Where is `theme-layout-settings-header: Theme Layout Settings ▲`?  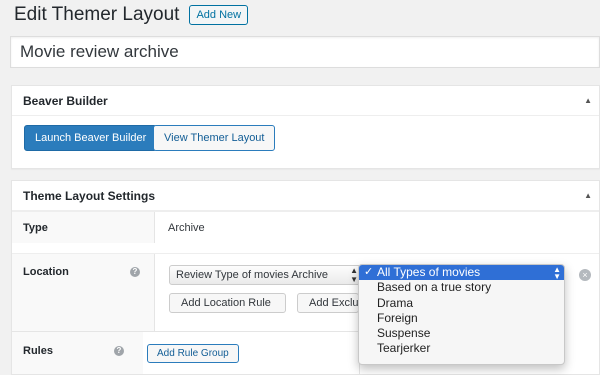
theme-layout-settings-header: Theme Layout Settings ▲ is located at coordinates (305, 196).